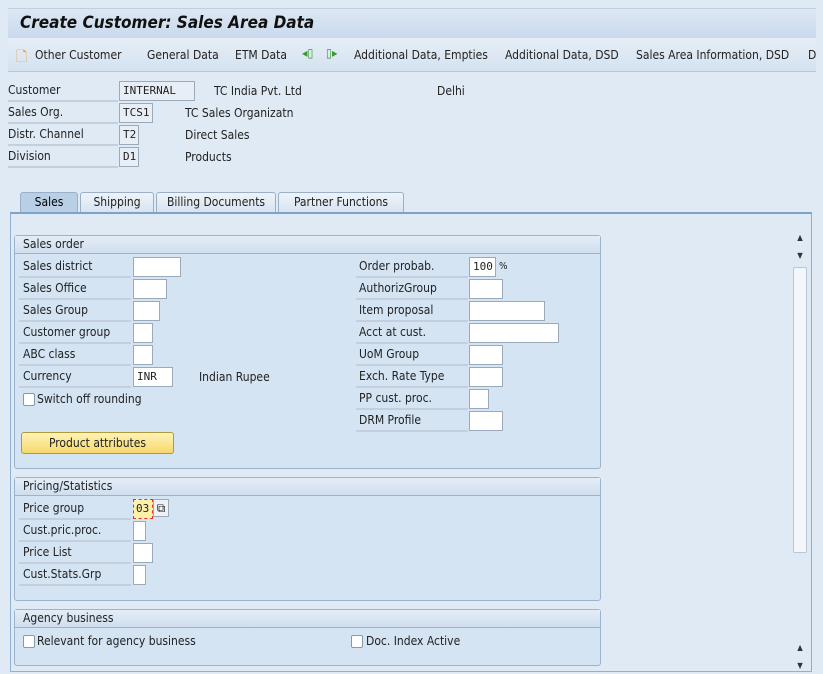 This screenshot has height=674, width=823. Describe the element at coordinates (486, 289) in the screenshot. I see `authorizgroup-field` at that location.